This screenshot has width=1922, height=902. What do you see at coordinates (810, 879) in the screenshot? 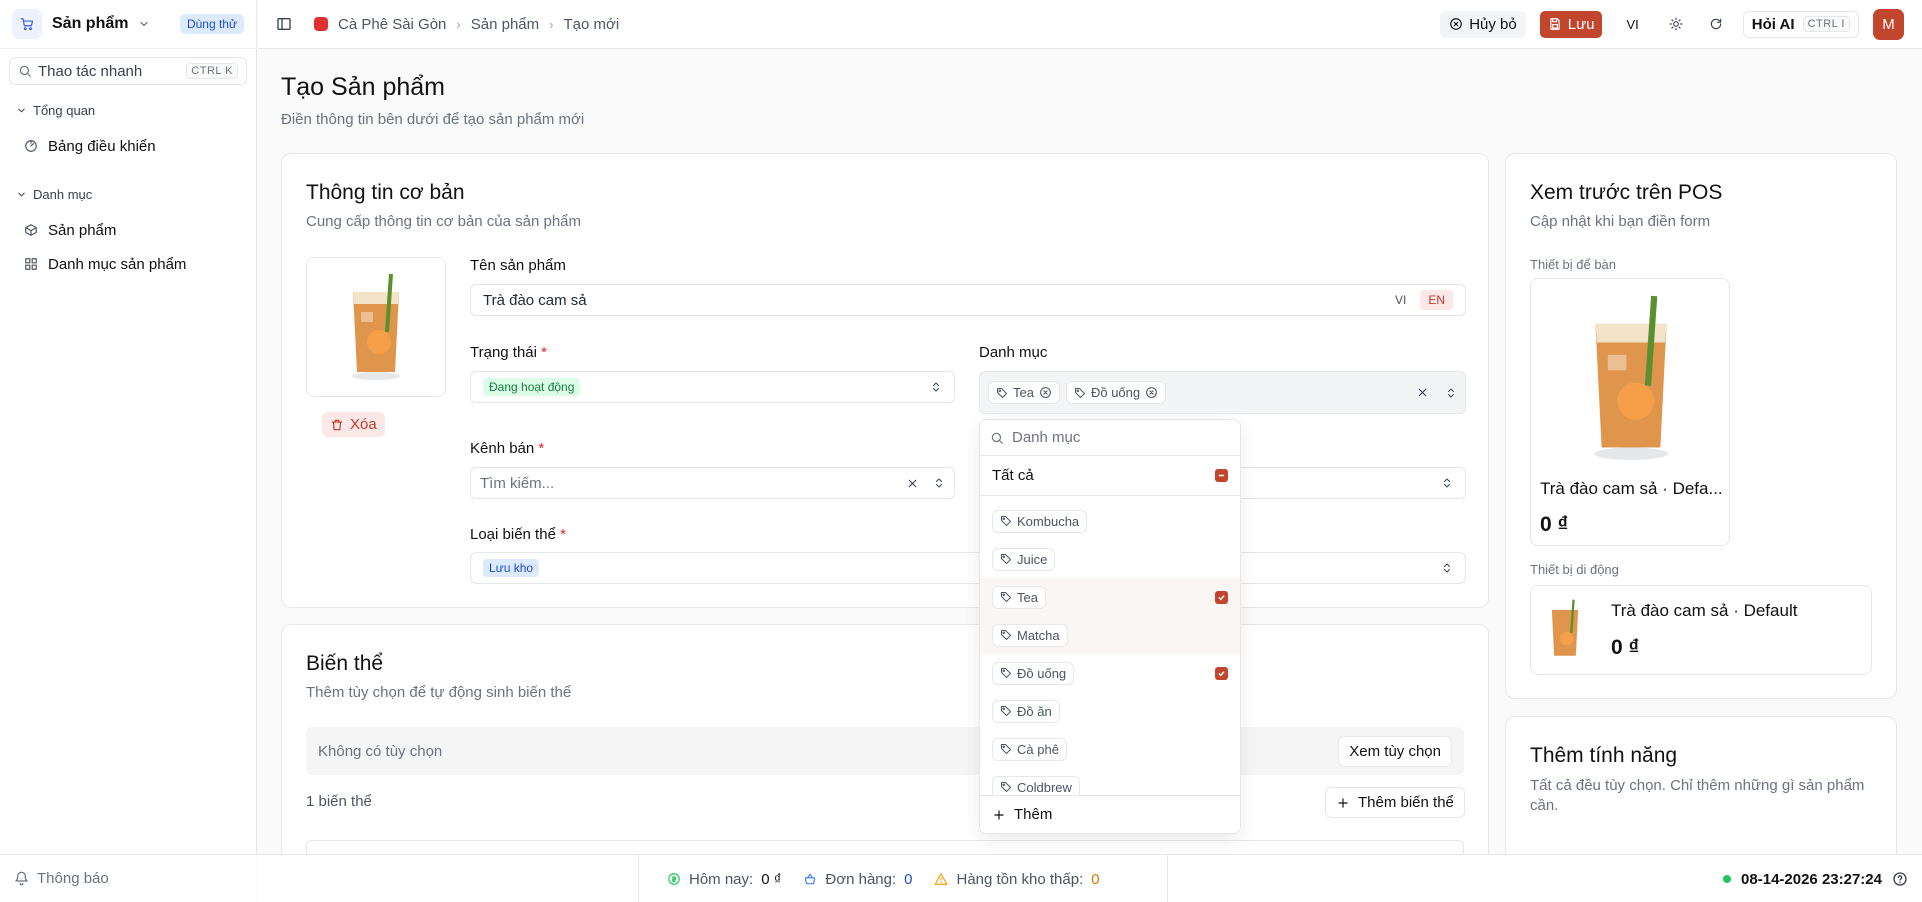
I see `basket-icon` at bounding box center [810, 879].